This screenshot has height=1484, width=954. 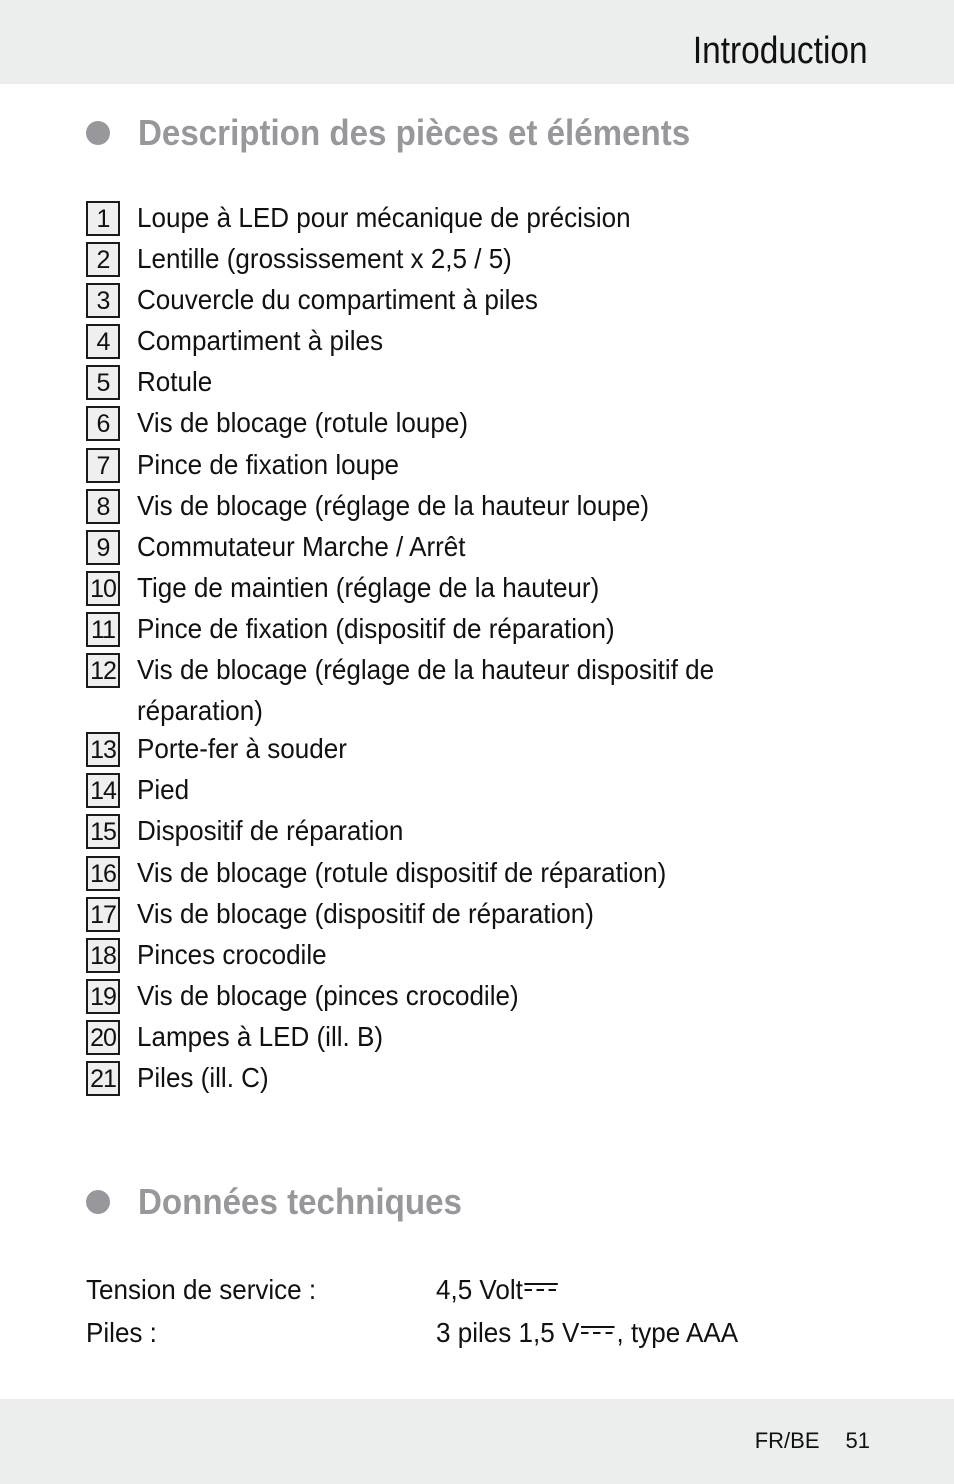 What do you see at coordinates (260, 341) in the screenshot?
I see `part-label: Compartiment à piles` at bounding box center [260, 341].